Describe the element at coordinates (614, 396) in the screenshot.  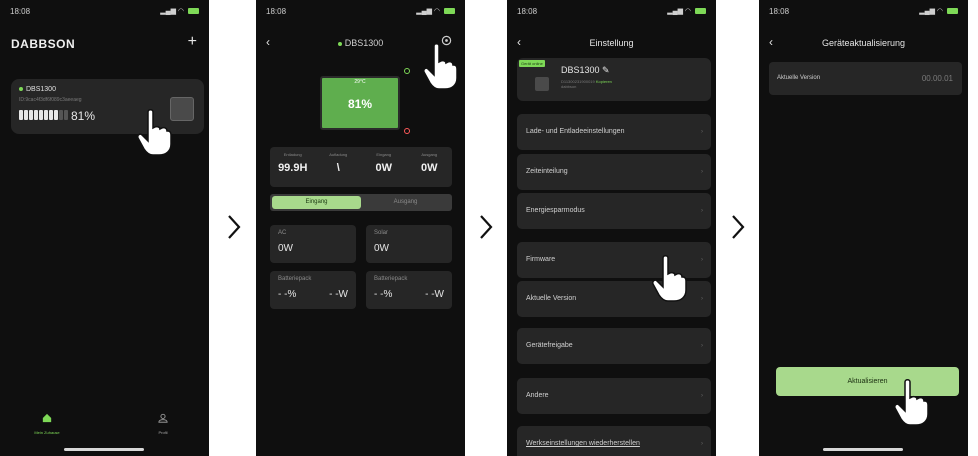
I see `settings-row-other: Andere ›` at that location.